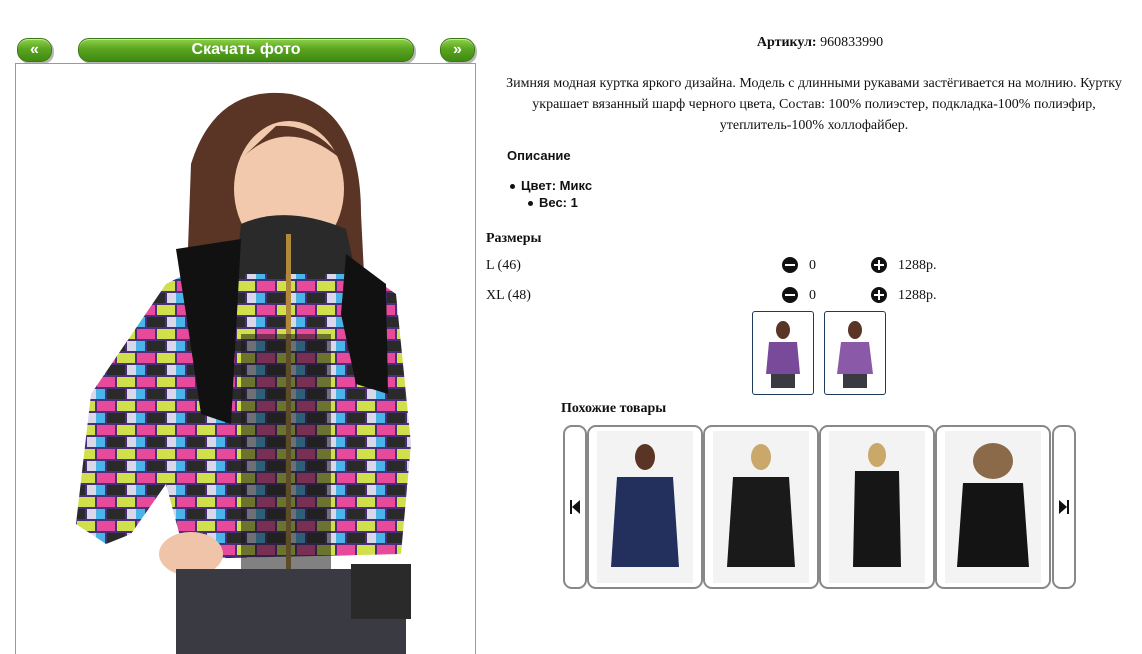 This screenshot has width=1142, height=654. I want to click on thumbnail-back, so click(855, 353).